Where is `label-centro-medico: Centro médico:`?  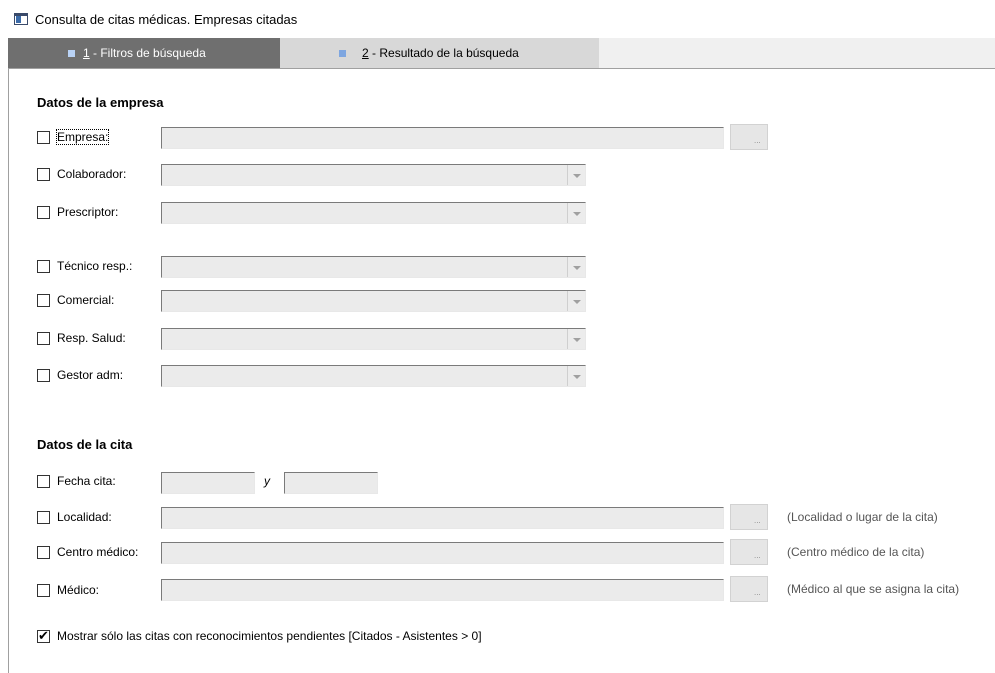 label-centro-medico: Centro médico: is located at coordinates (98, 552).